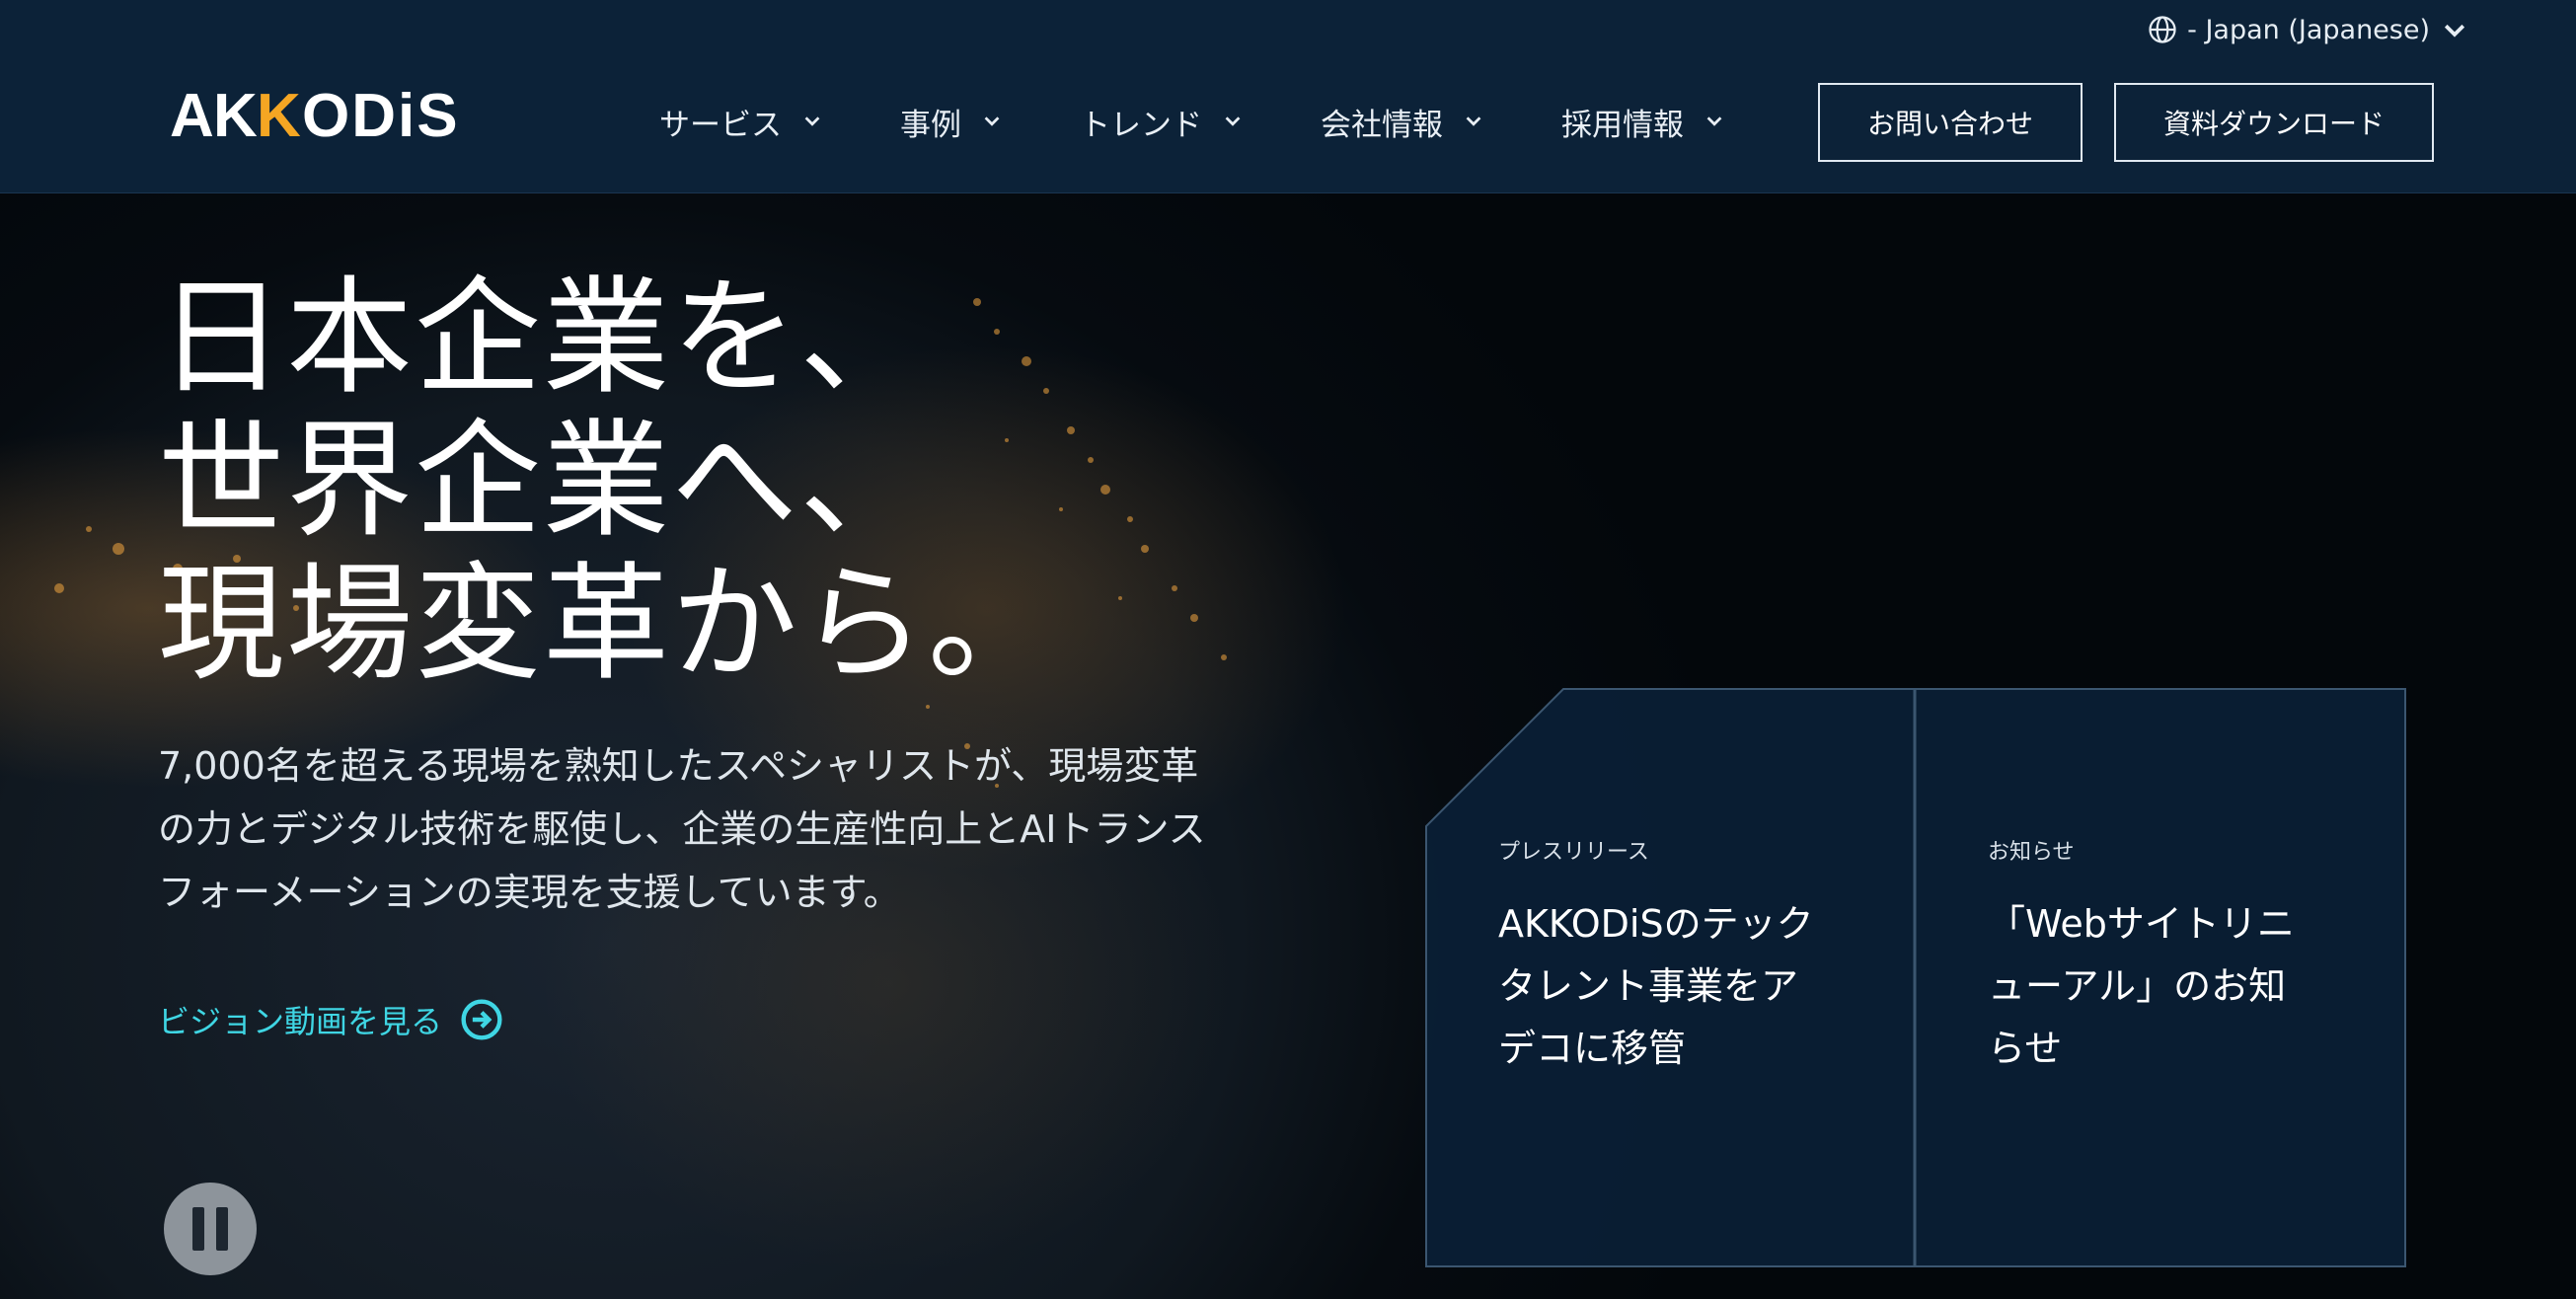  I want to click on nav-label: 採用情報, so click(1623, 125).